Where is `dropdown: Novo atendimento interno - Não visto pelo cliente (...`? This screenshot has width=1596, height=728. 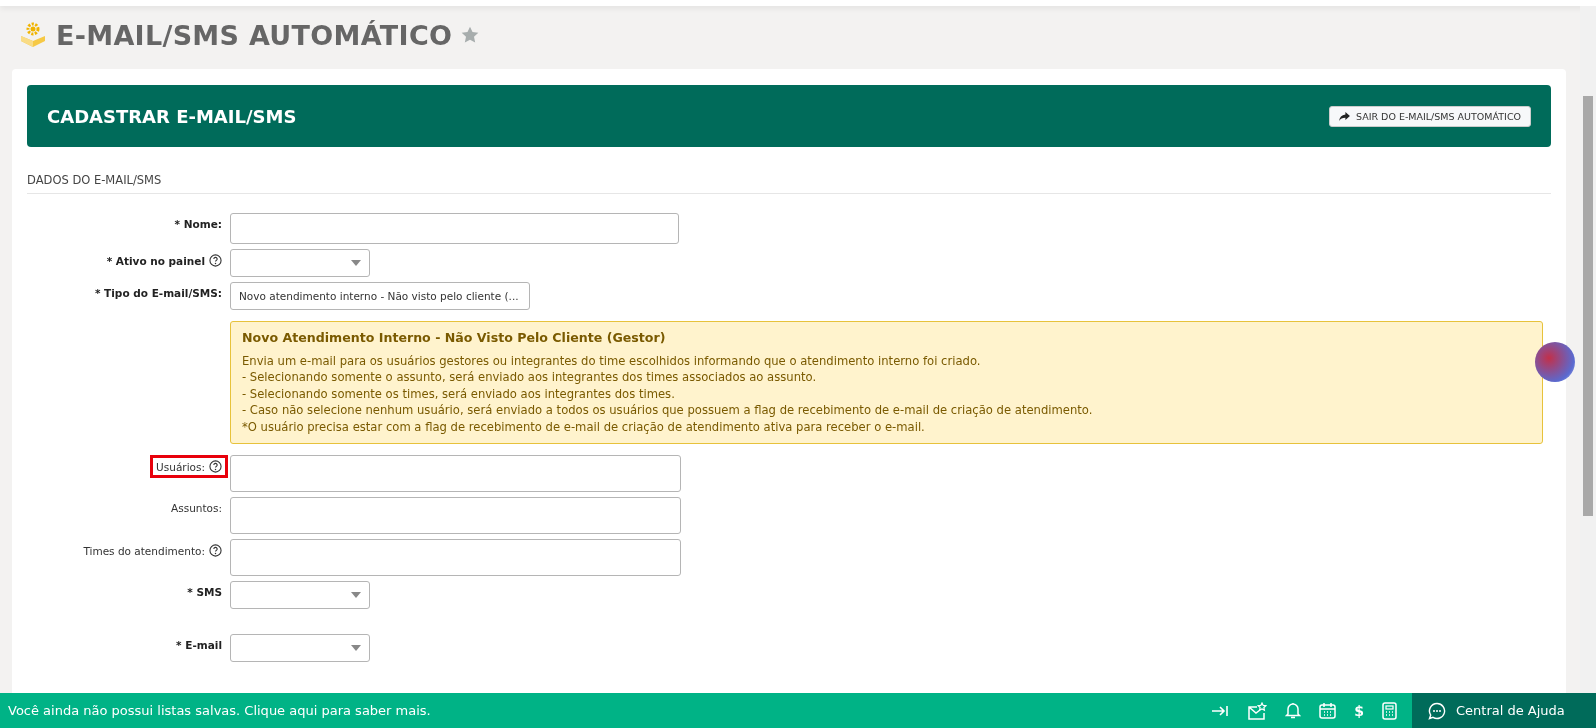 dropdown: Novo atendimento interno - Não visto pelo cliente (... is located at coordinates (380, 296).